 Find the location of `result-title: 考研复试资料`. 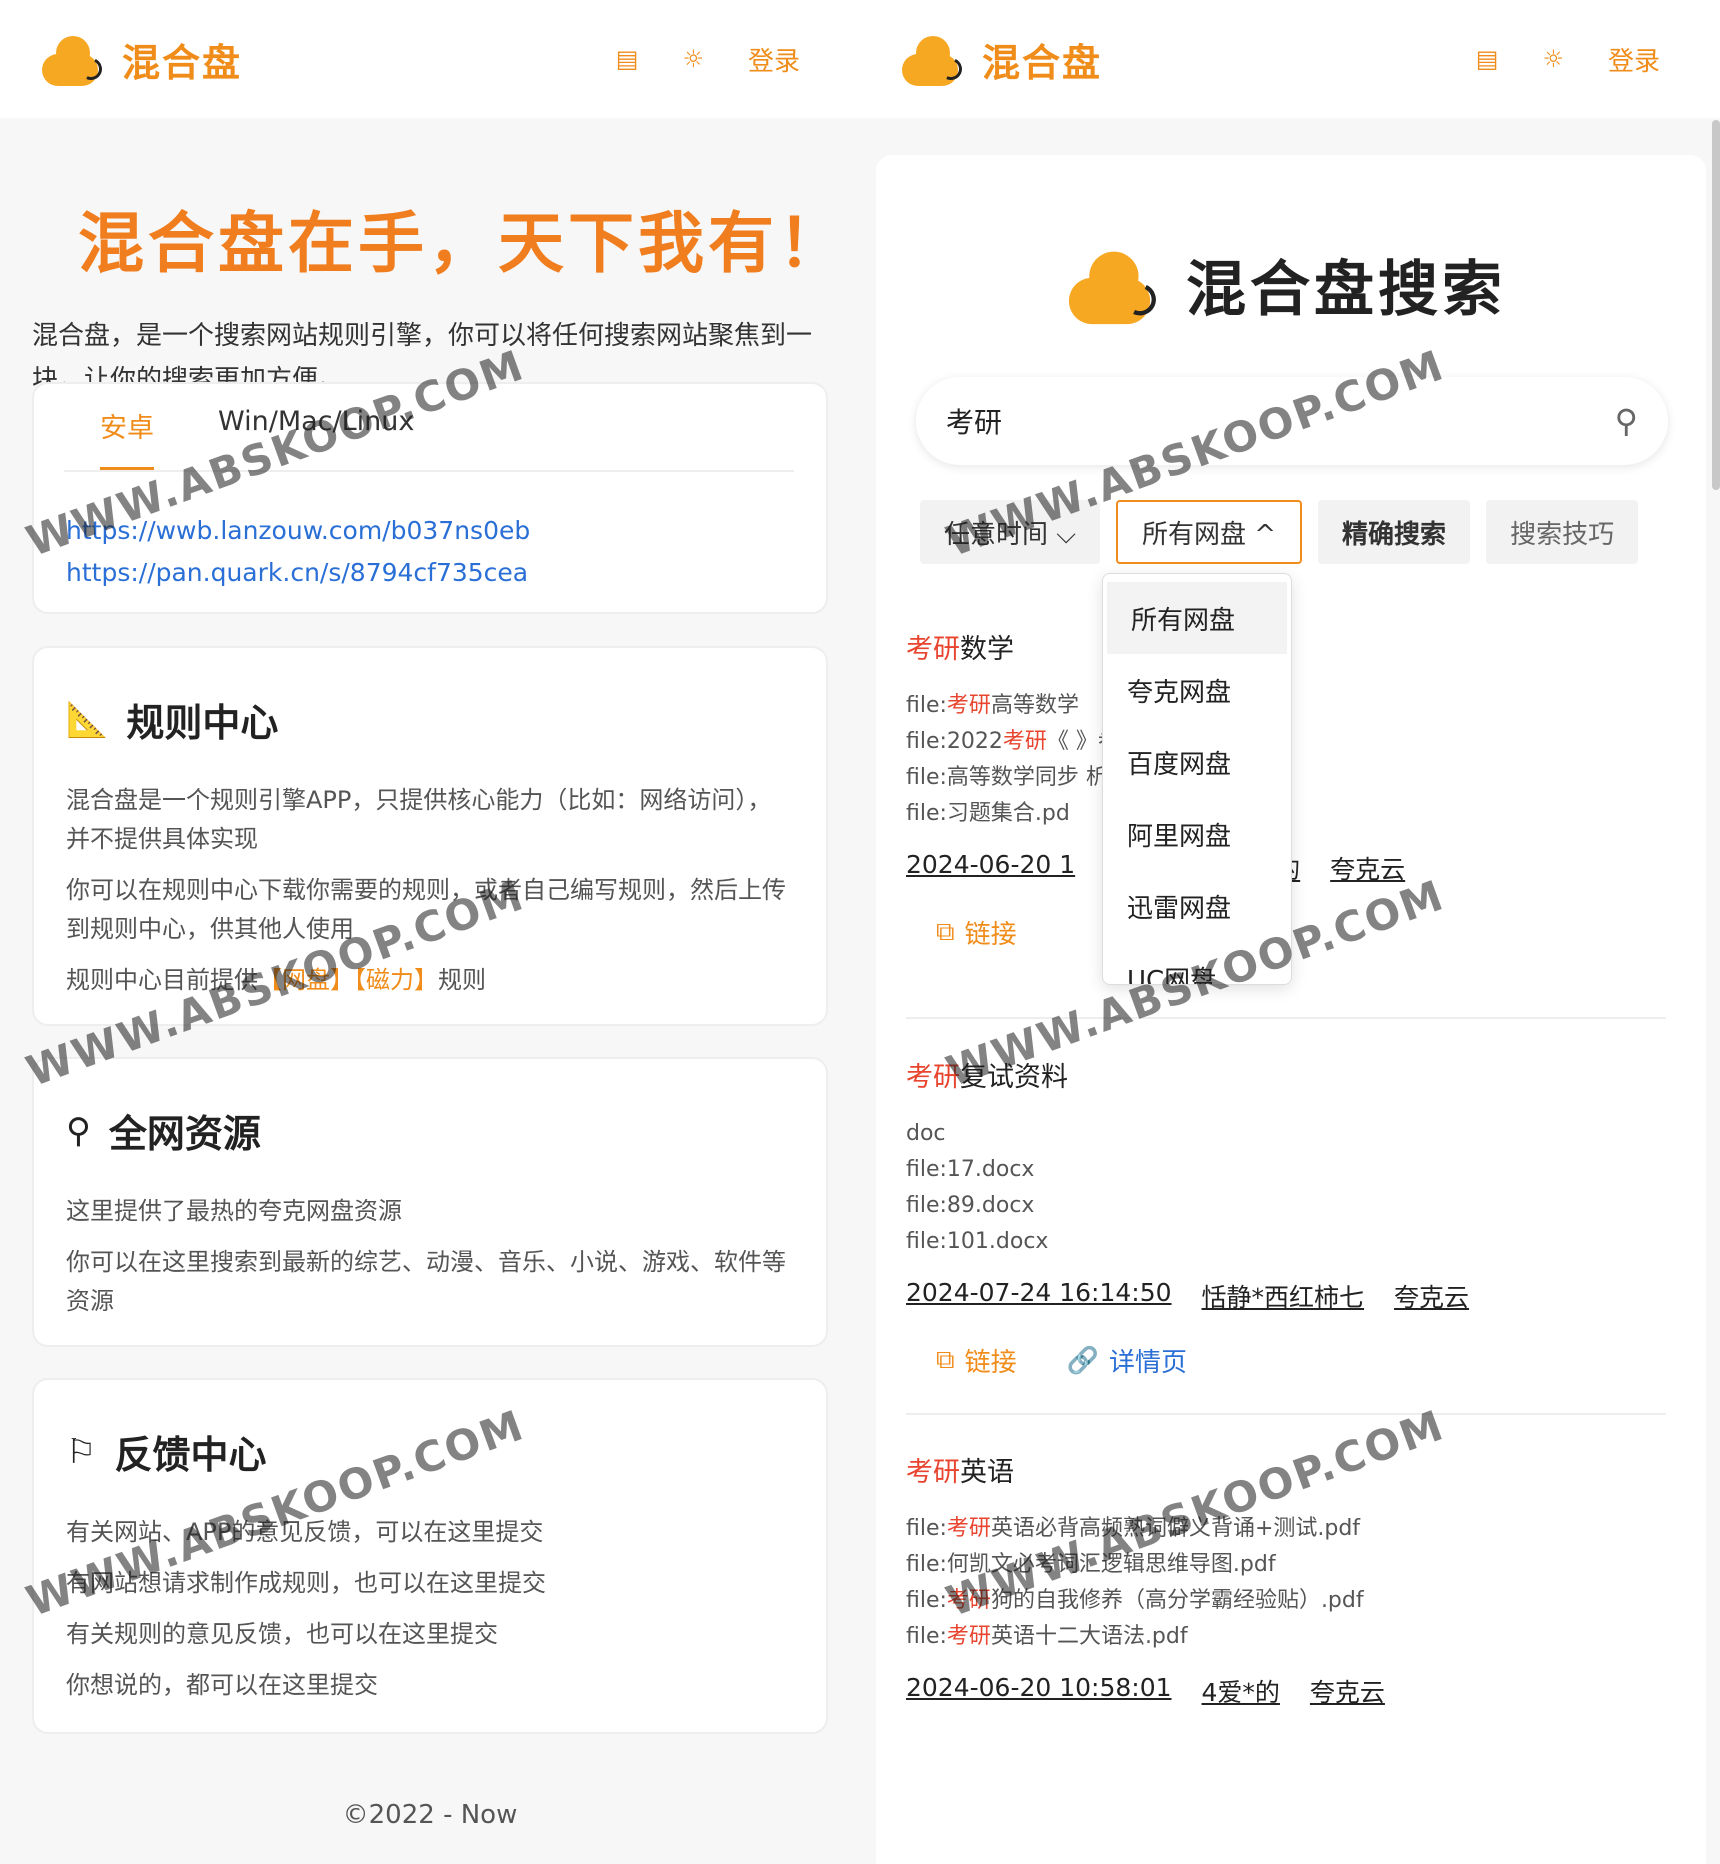

result-title: 考研复试资料 is located at coordinates (1286, 1074).